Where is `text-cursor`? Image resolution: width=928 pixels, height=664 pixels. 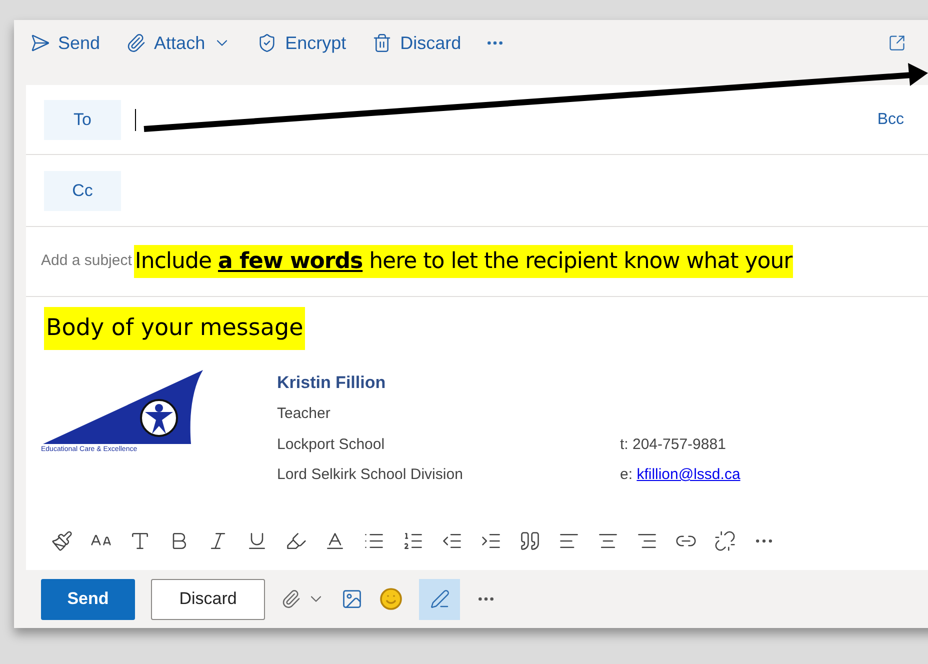
text-cursor is located at coordinates (135, 119).